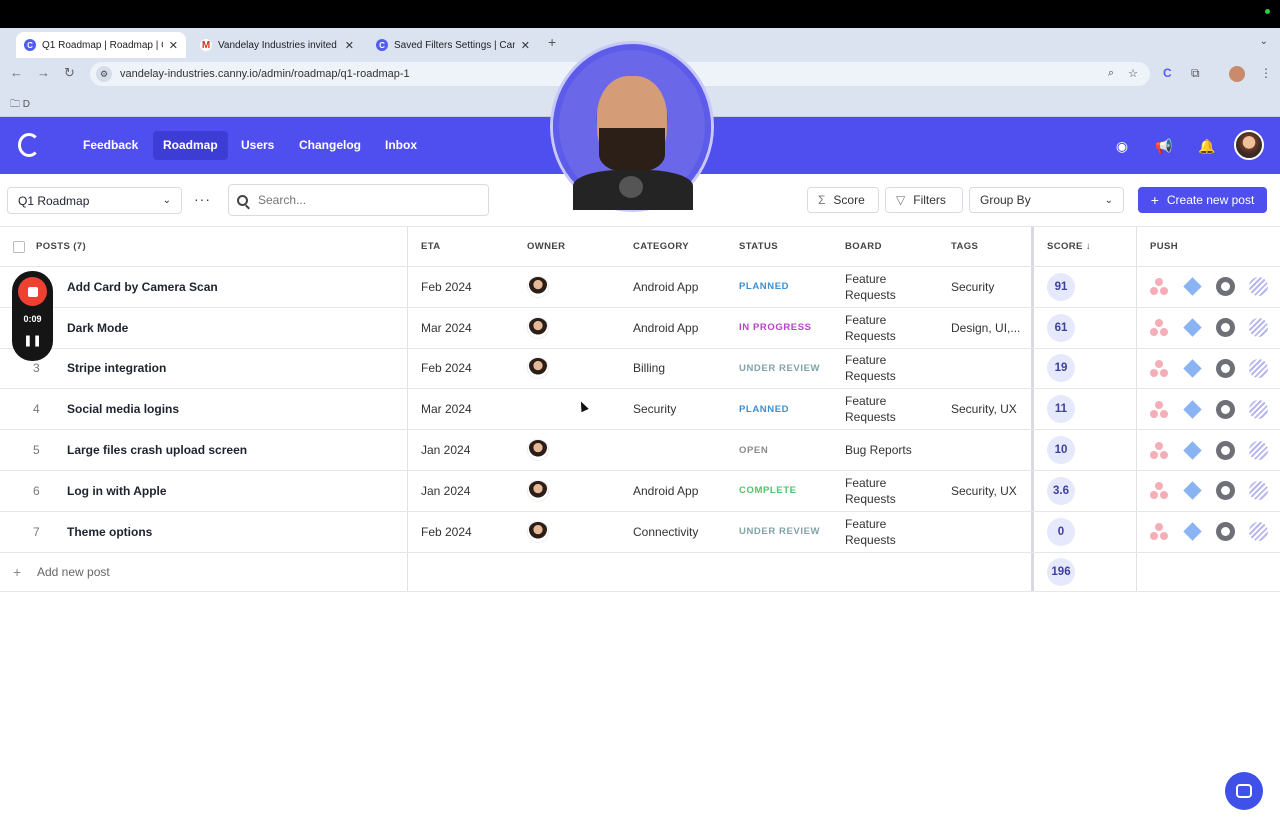  Describe the element at coordinates (330, 145) in the screenshot. I see `nav-changelog: Changelog` at that location.